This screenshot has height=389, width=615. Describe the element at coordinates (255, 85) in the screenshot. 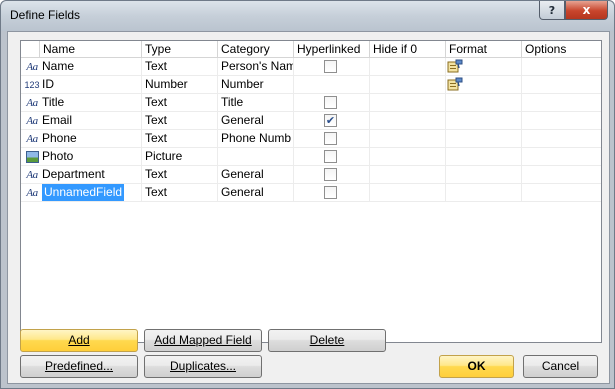

I see `cell-category: Number` at that location.